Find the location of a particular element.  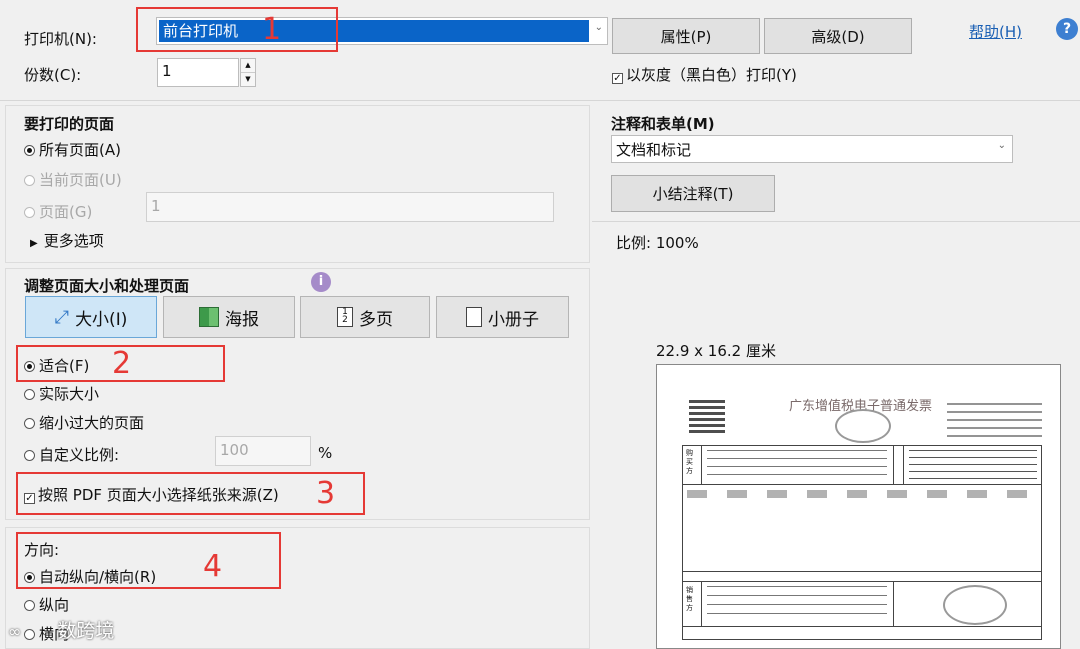

advanced-button: 高级(D) is located at coordinates (838, 36).